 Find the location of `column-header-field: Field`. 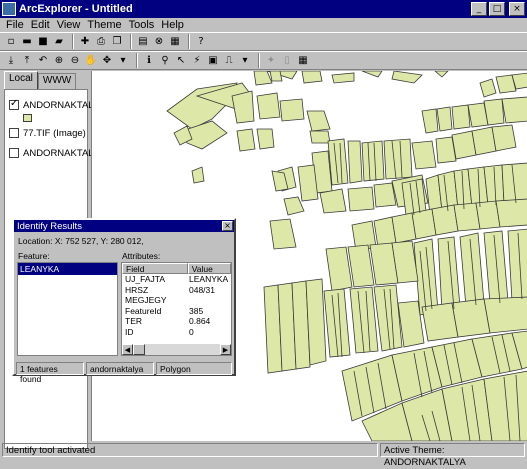

column-header-field: Field is located at coordinates (155, 268).